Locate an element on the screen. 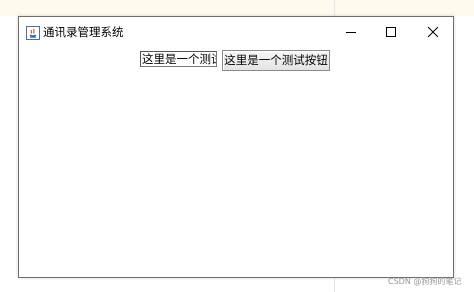 The width and height of the screenshot is (474, 292). minimize-button is located at coordinates (351, 32).